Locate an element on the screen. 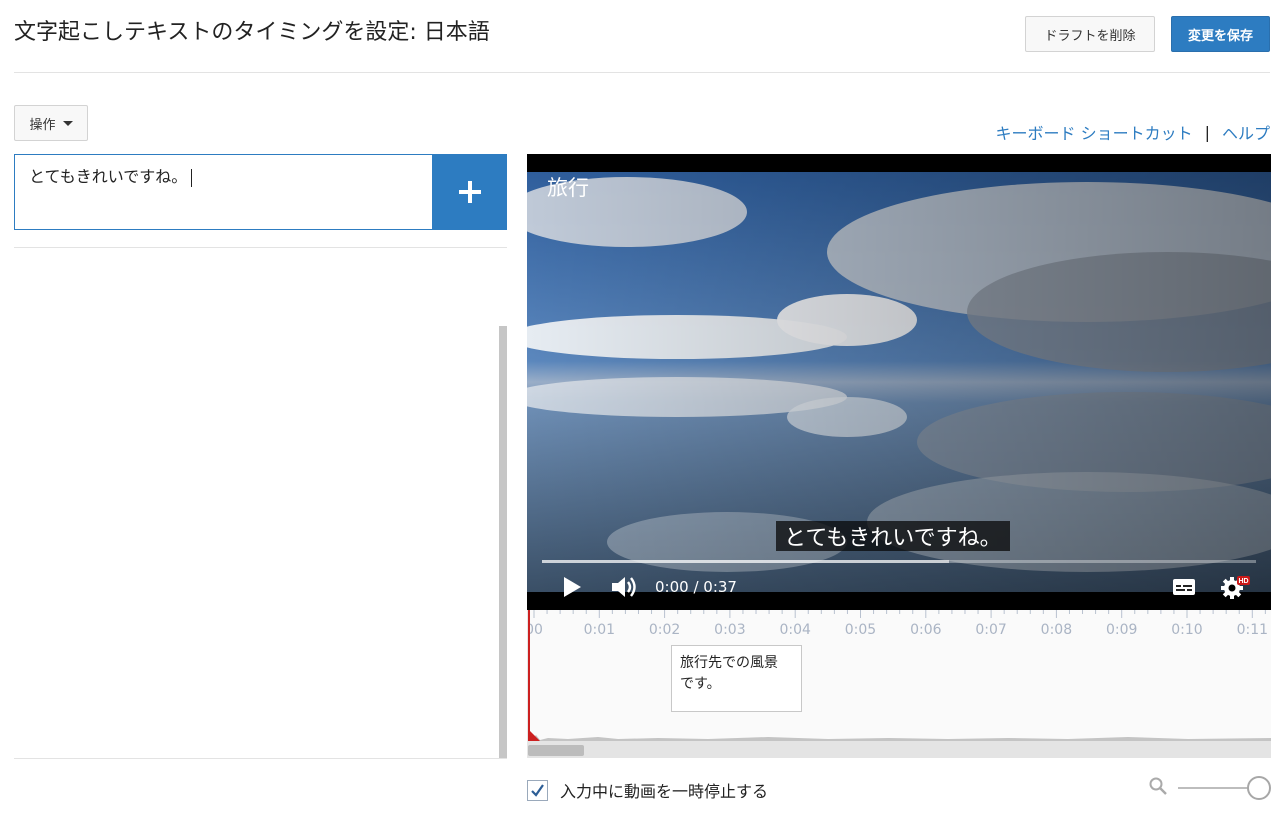  delete-draft-button: ドラフトを削除 is located at coordinates (1090, 34).